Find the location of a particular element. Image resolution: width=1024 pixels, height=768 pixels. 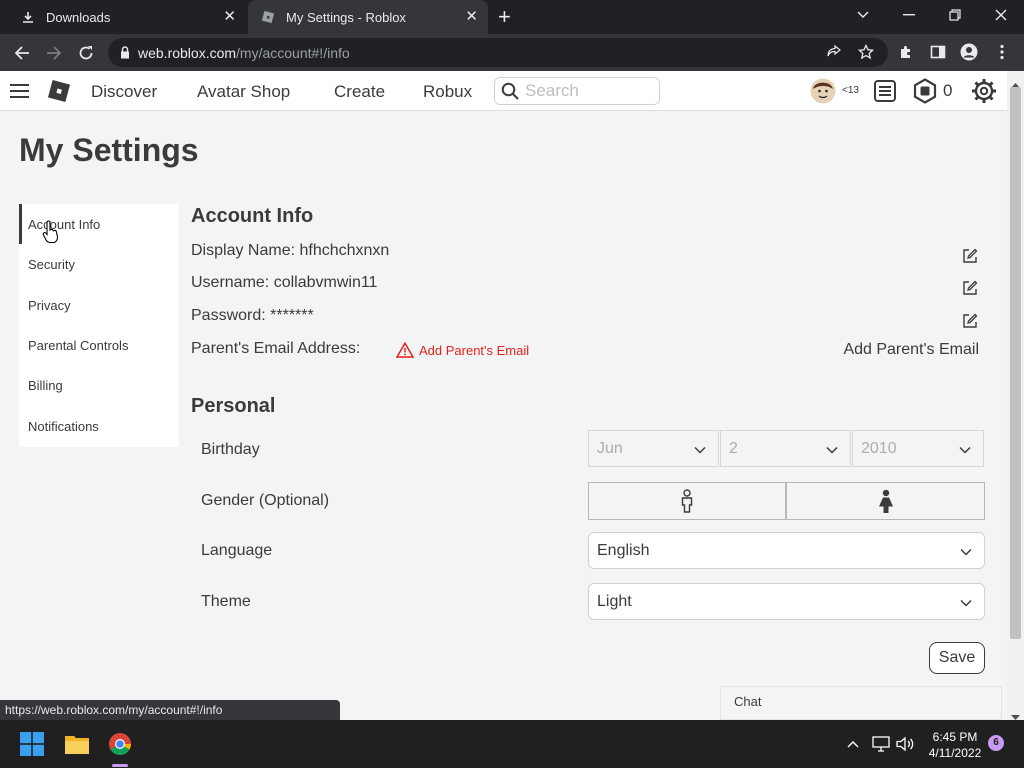

chrome-menu-icon is located at coordinates (1002, 52).